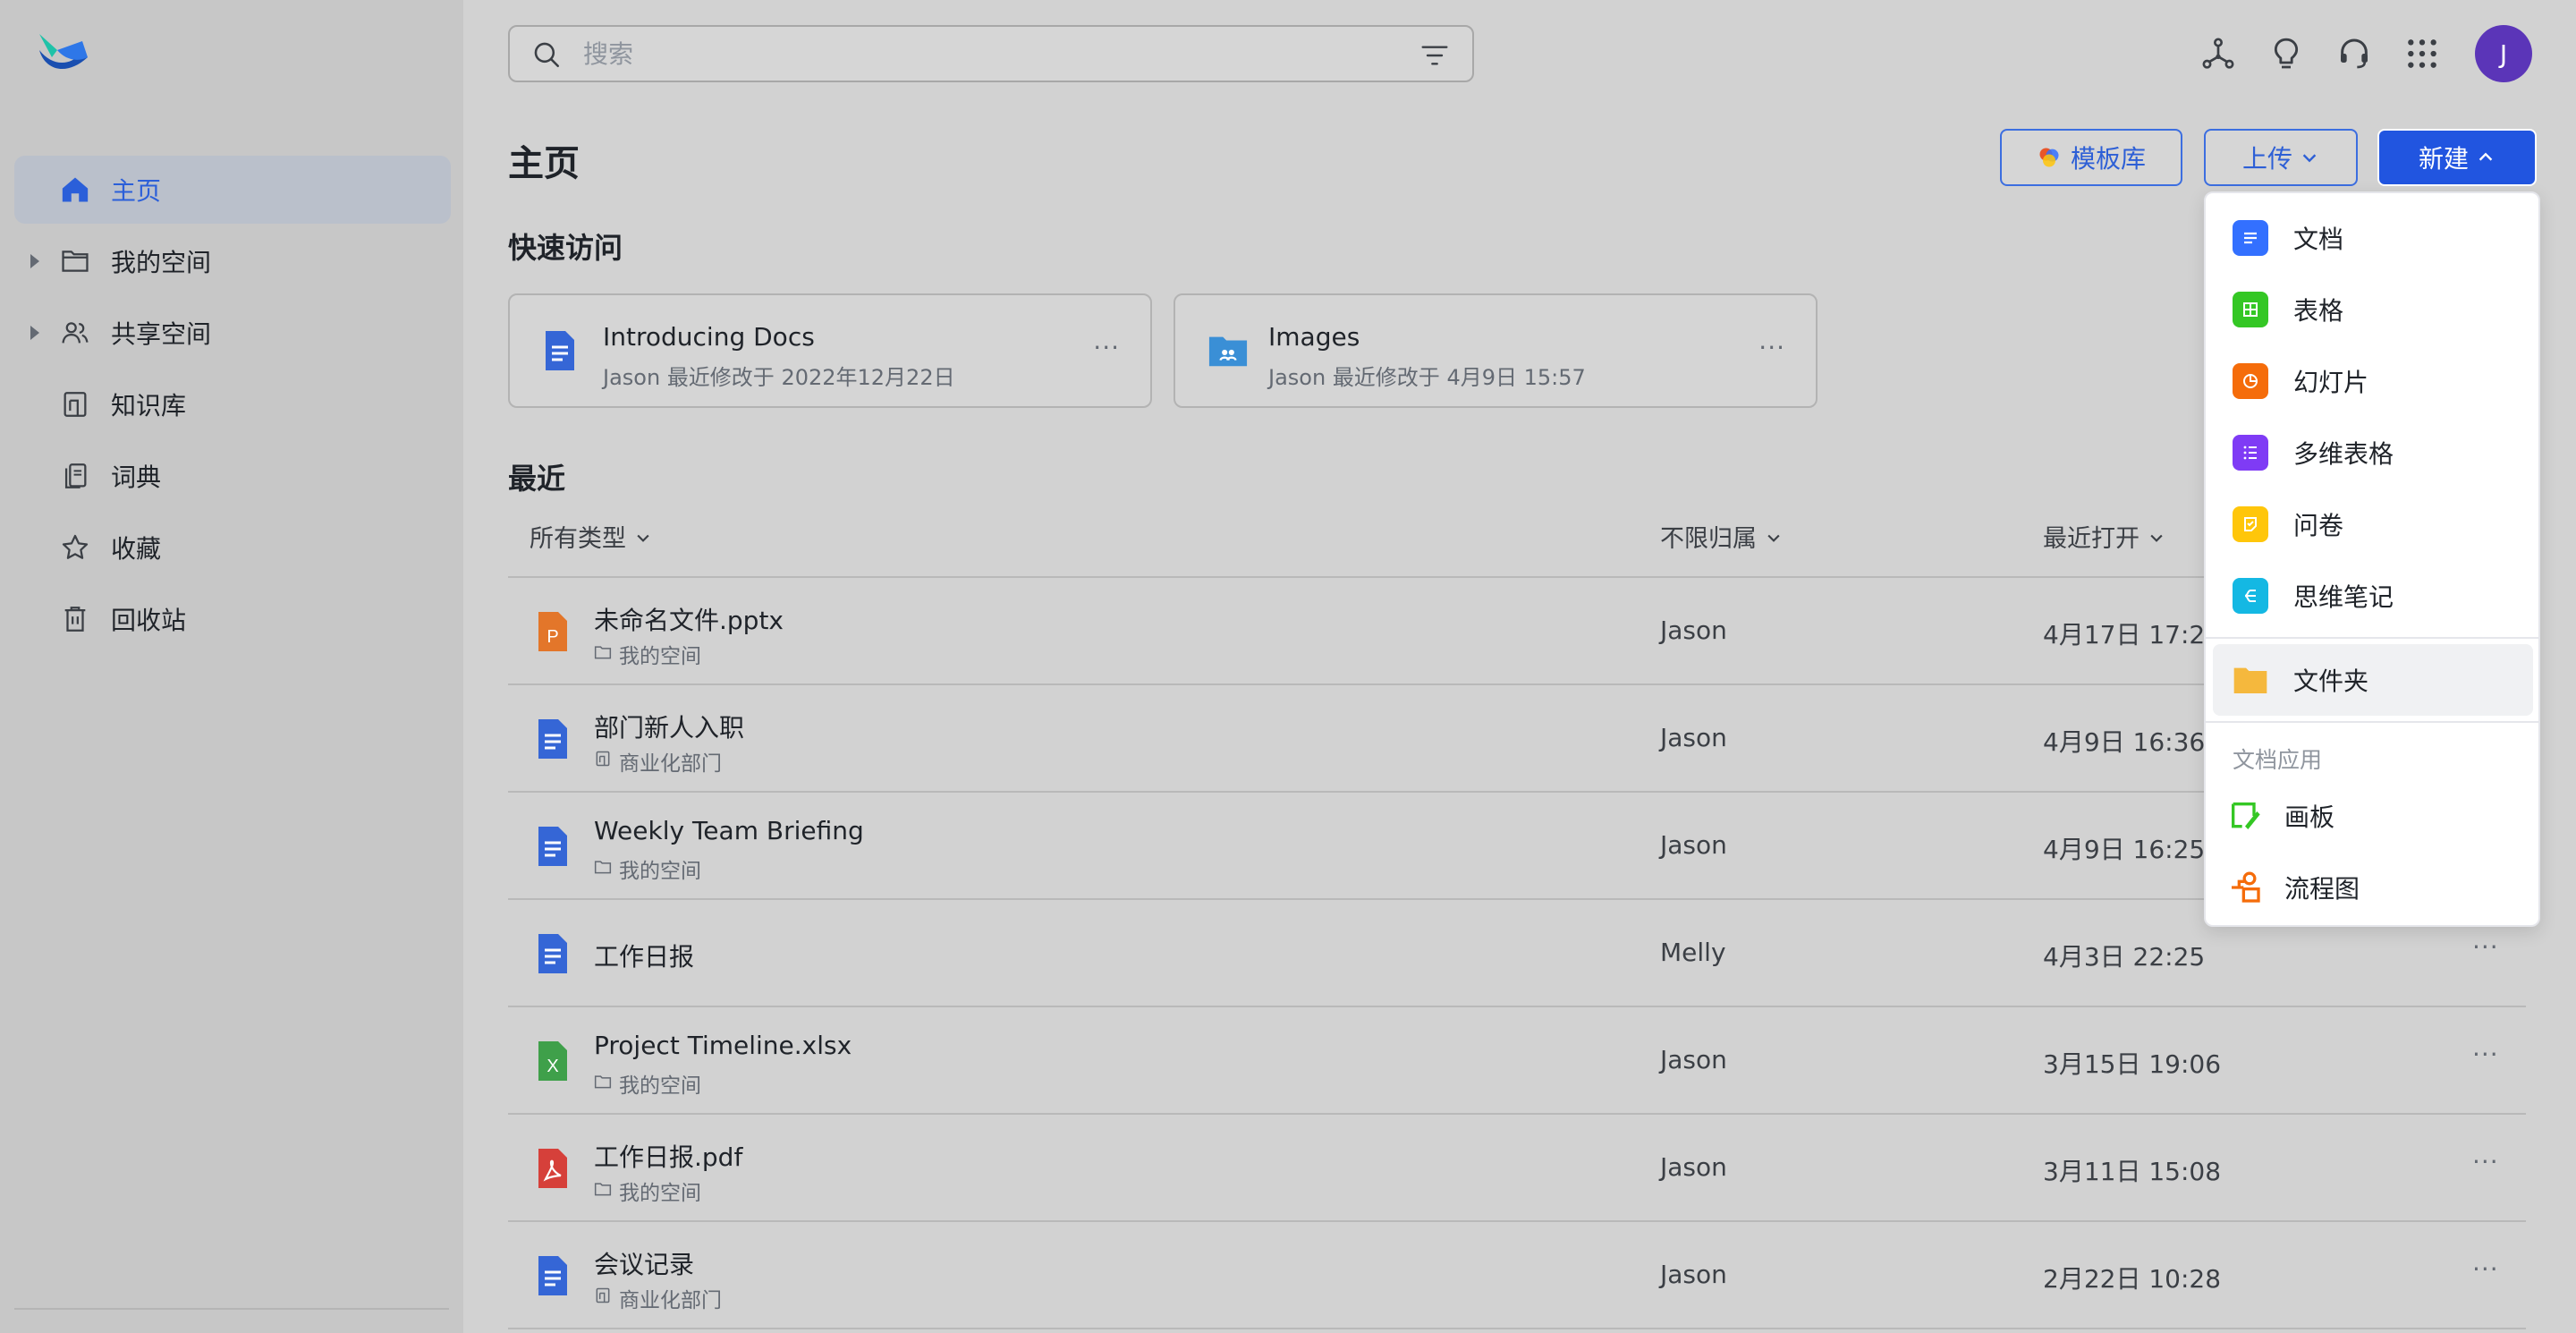  Describe the element at coordinates (1434, 55) in the screenshot. I see `filter-icon` at that location.